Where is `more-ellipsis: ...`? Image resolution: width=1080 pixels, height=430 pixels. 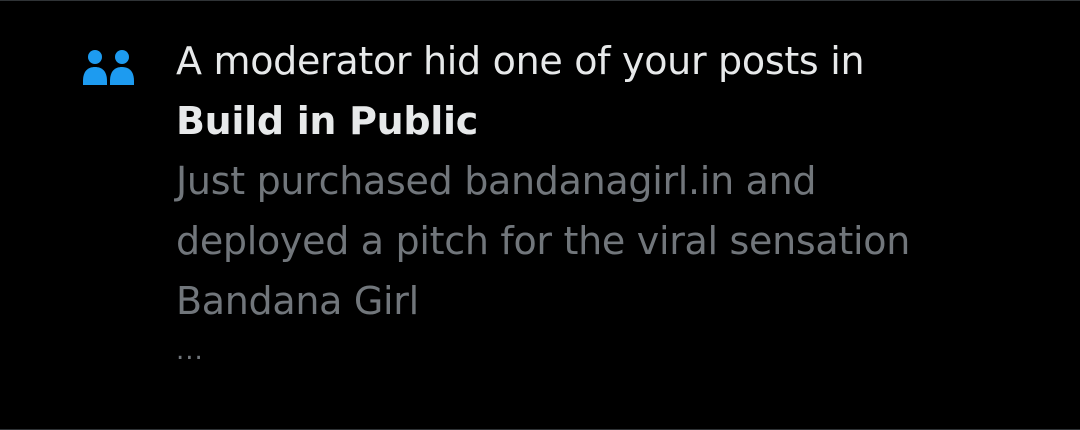
more-ellipsis: ... is located at coordinates (190, 351).